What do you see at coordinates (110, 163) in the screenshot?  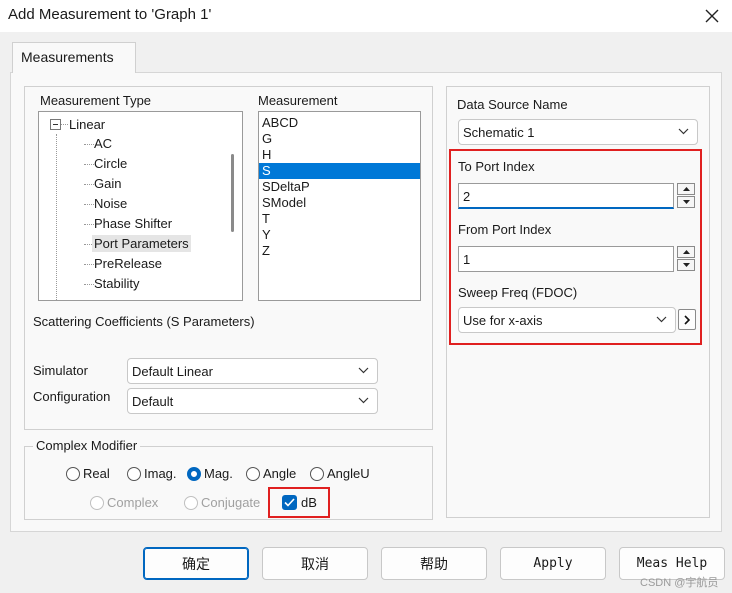 I see `tree-item-circle: Circle` at bounding box center [110, 163].